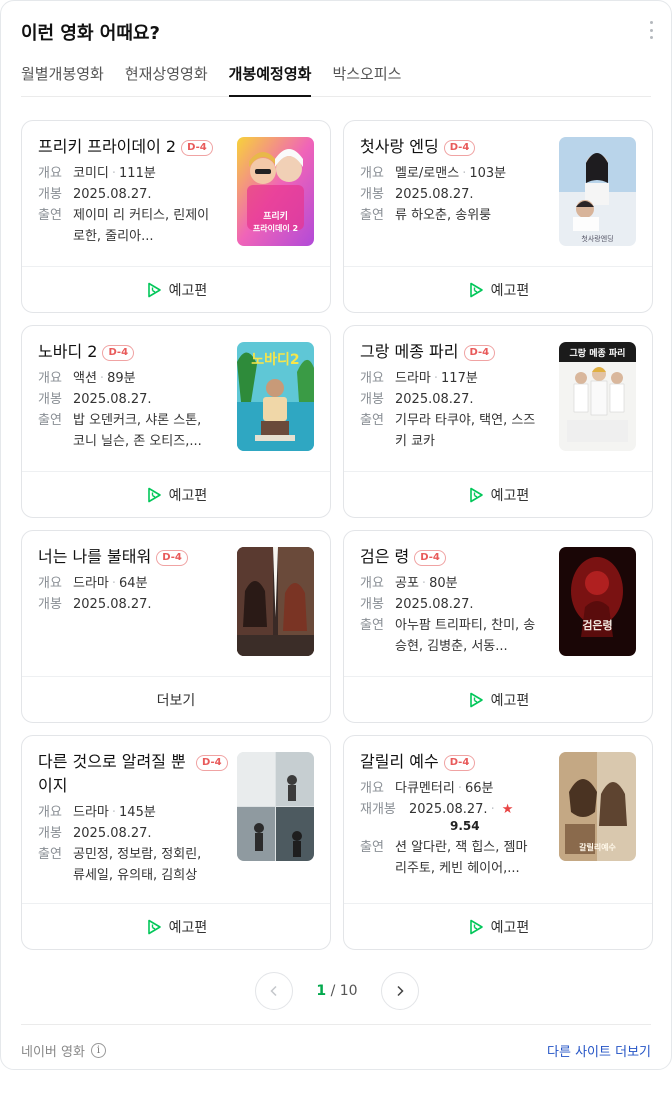  What do you see at coordinates (597, 191) in the screenshot?
I see `movie-poster: 첫사랑엔딩` at bounding box center [597, 191].